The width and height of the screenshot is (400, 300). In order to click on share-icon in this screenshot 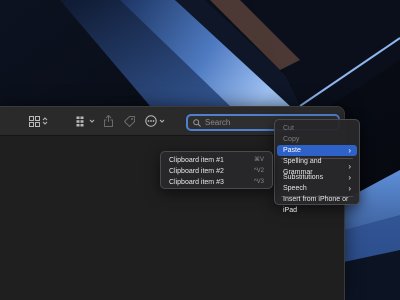, I will do `click(108, 121)`.